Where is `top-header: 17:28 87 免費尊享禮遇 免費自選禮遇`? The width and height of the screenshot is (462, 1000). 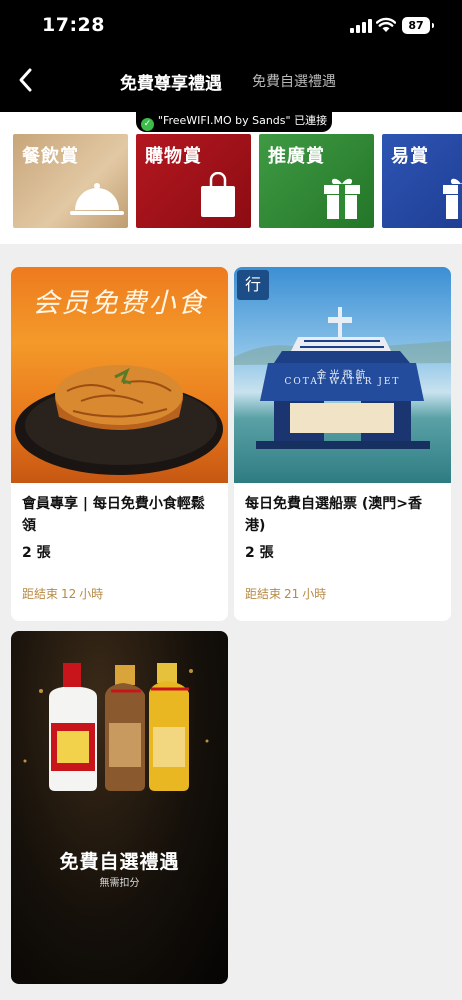
top-header: 17:28 87 免費尊享禮遇 免費自選禮遇 is located at coordinates (231, 64).